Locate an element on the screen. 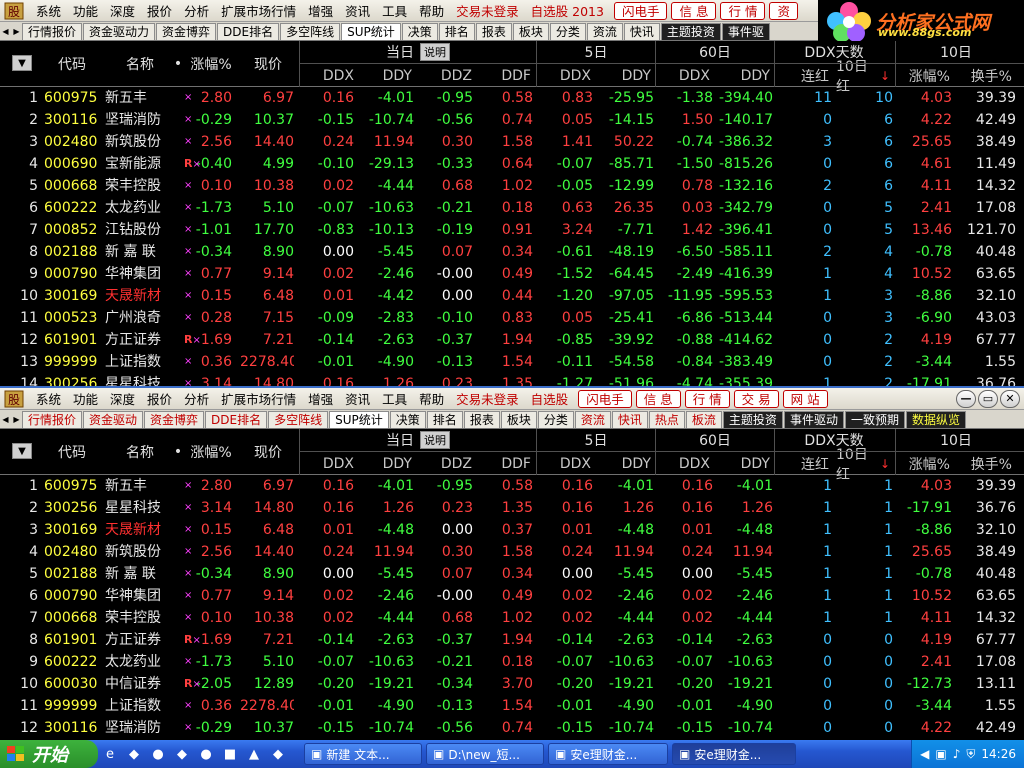 The image size is (1024, 768). tab: 资金驱动 is located at coordinates (113, 419).